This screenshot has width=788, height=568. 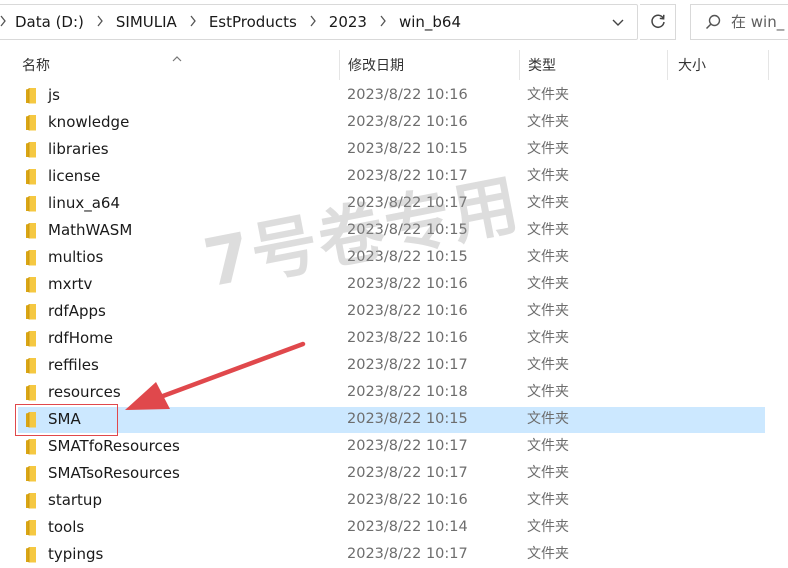 What do you see at coordinates (64, 419) in the screenshot?
I see `file-name: SMA` at bounding box center [64, 419].